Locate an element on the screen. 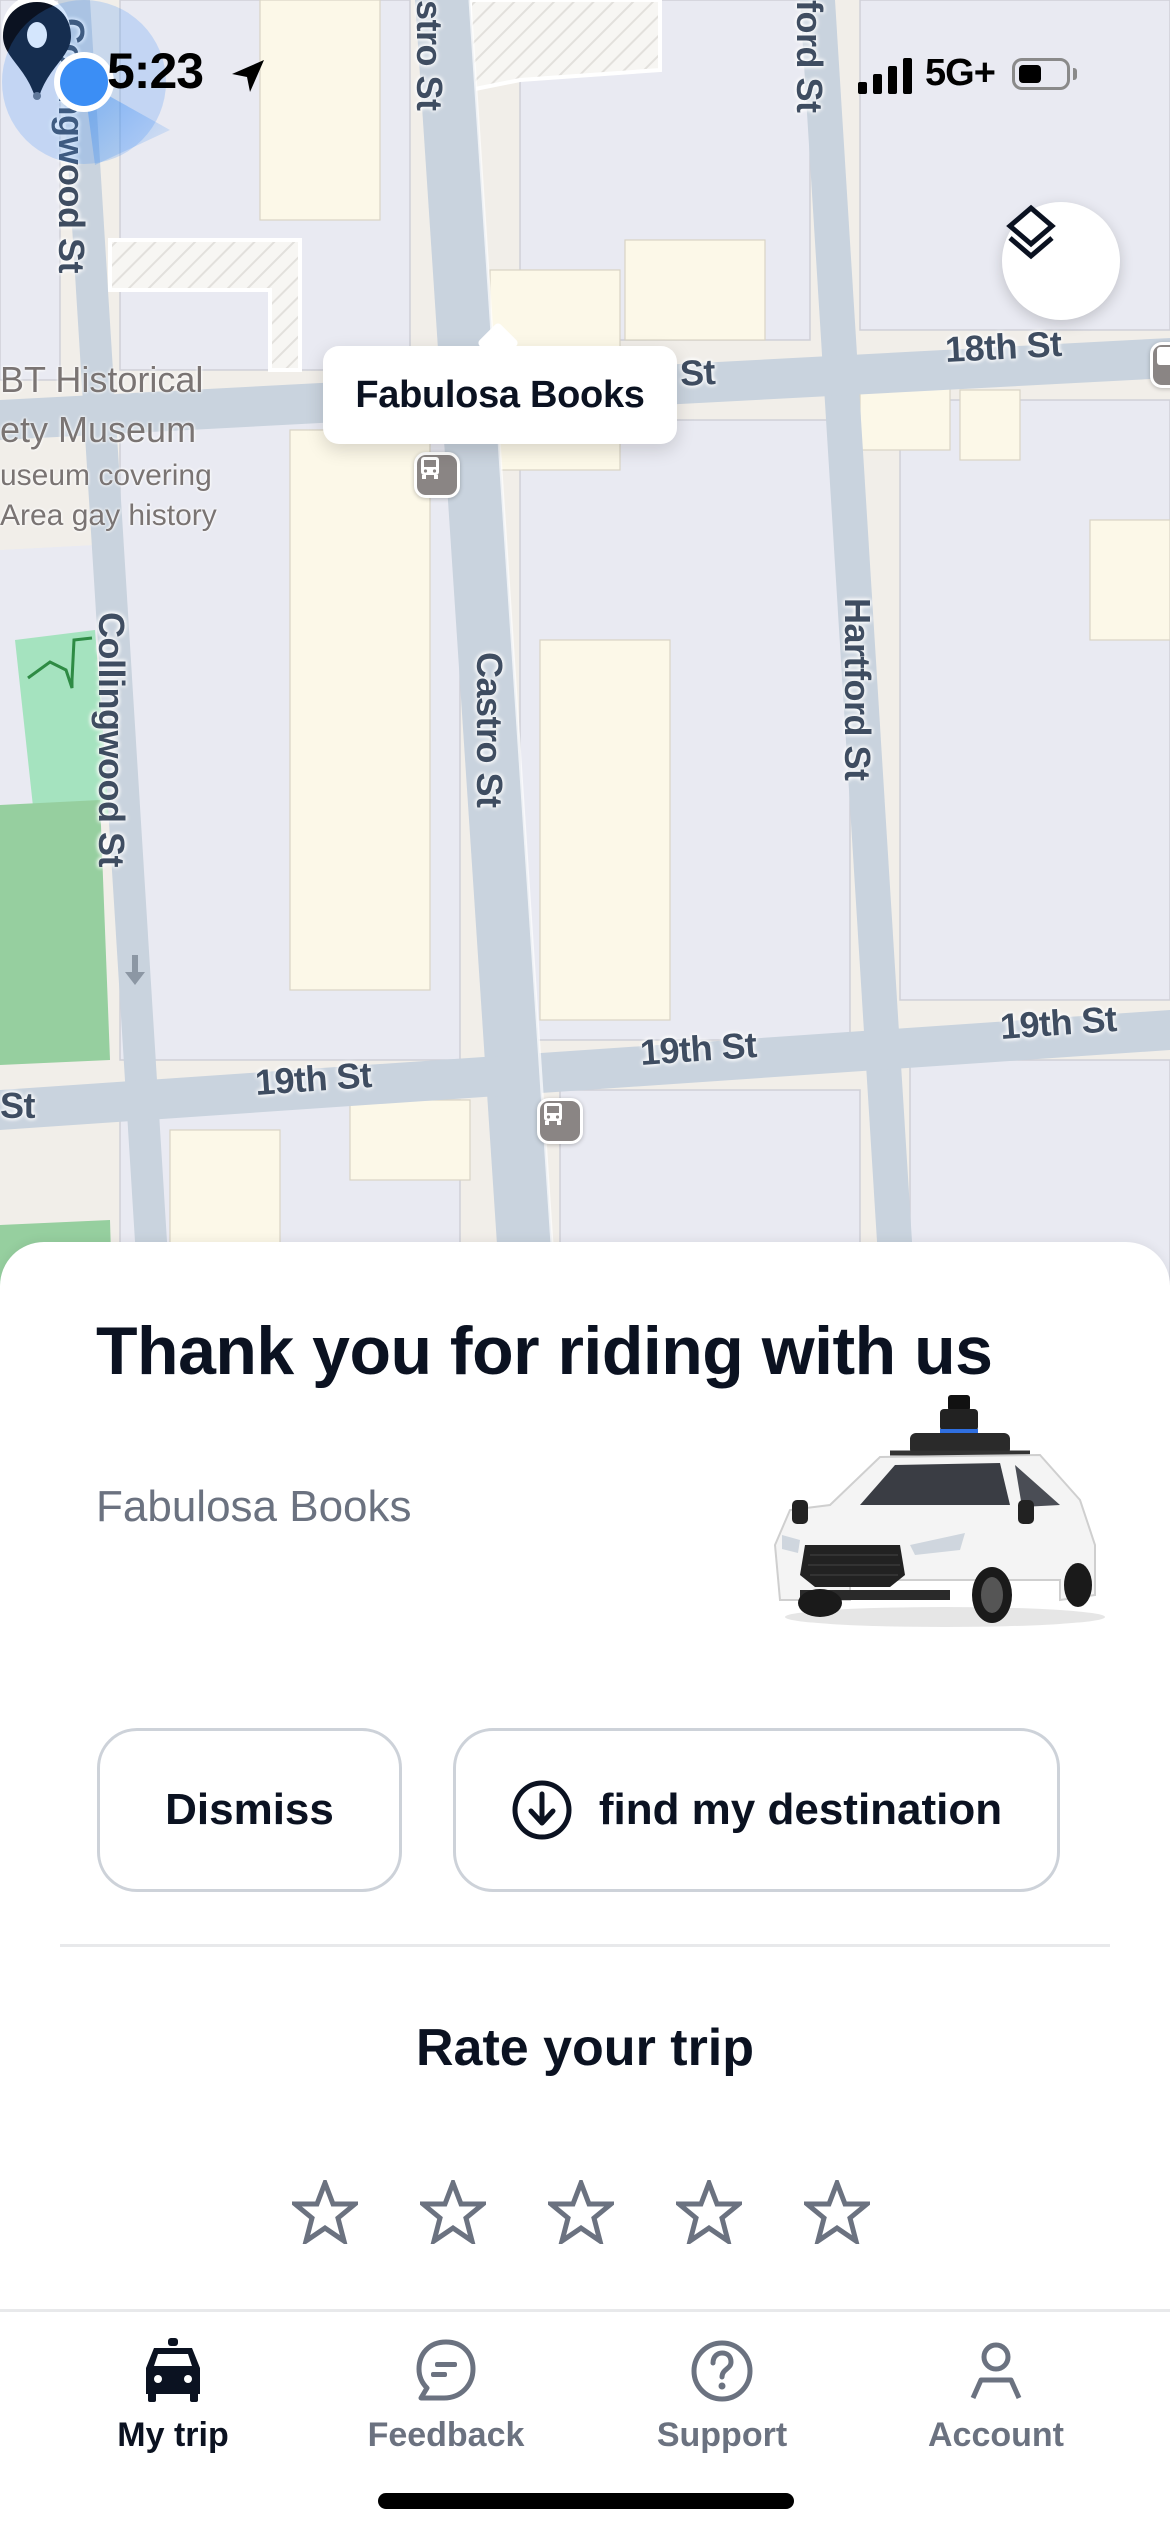 This screenshot has width=1170, height=2535. poi-name-line: BT Historical is located at coordinates (101, 380).